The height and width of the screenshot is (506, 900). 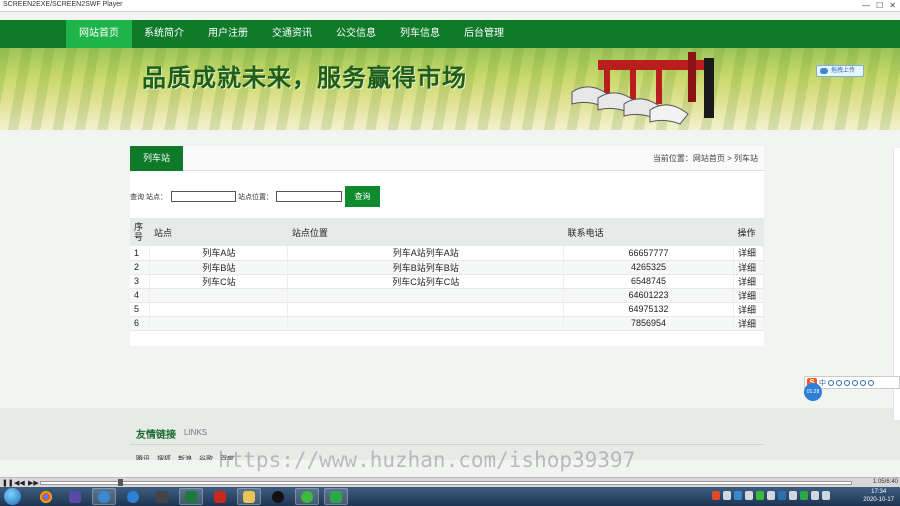 What do you see at coordinates (292, 34) in the screenshot?
I see `nav-item-traffic-news: 交通资讯` at bounding box center [292, 34].